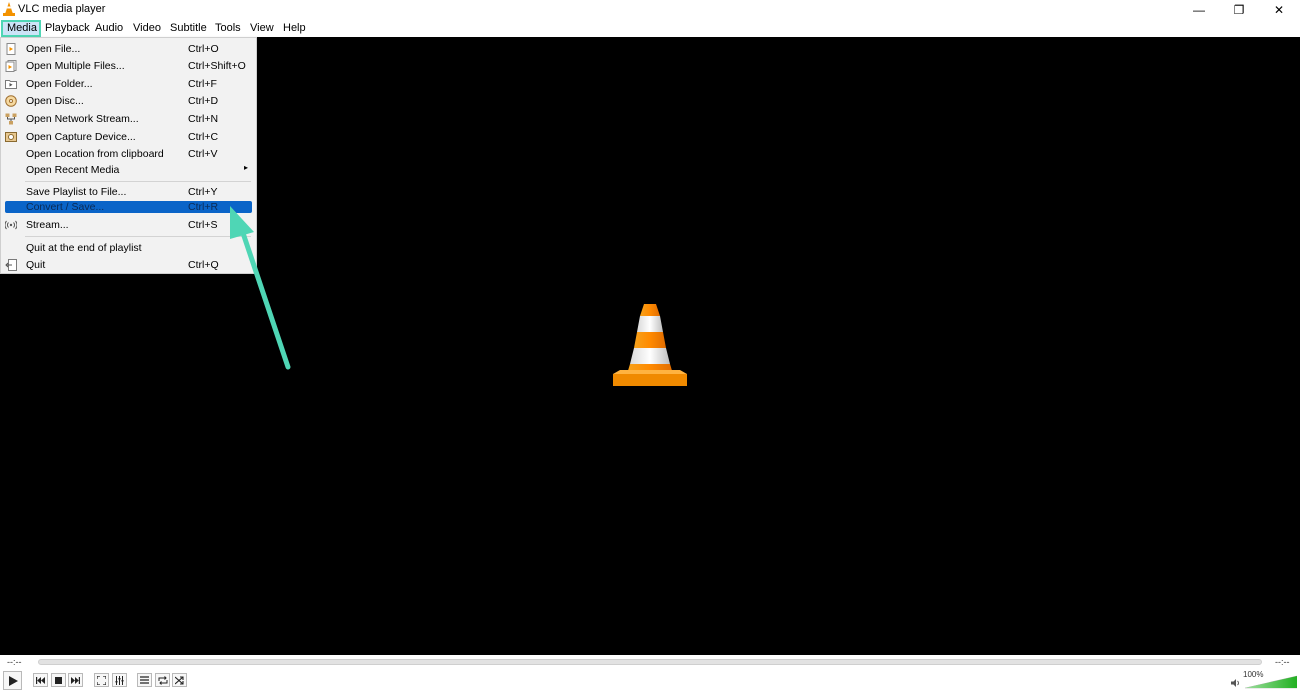 This screenshot has width=1300, height=691. Describe the element at coordinates (203, 207) in the screenshot. I see `menu-item-shortcut: Ctrl+R` at that location.